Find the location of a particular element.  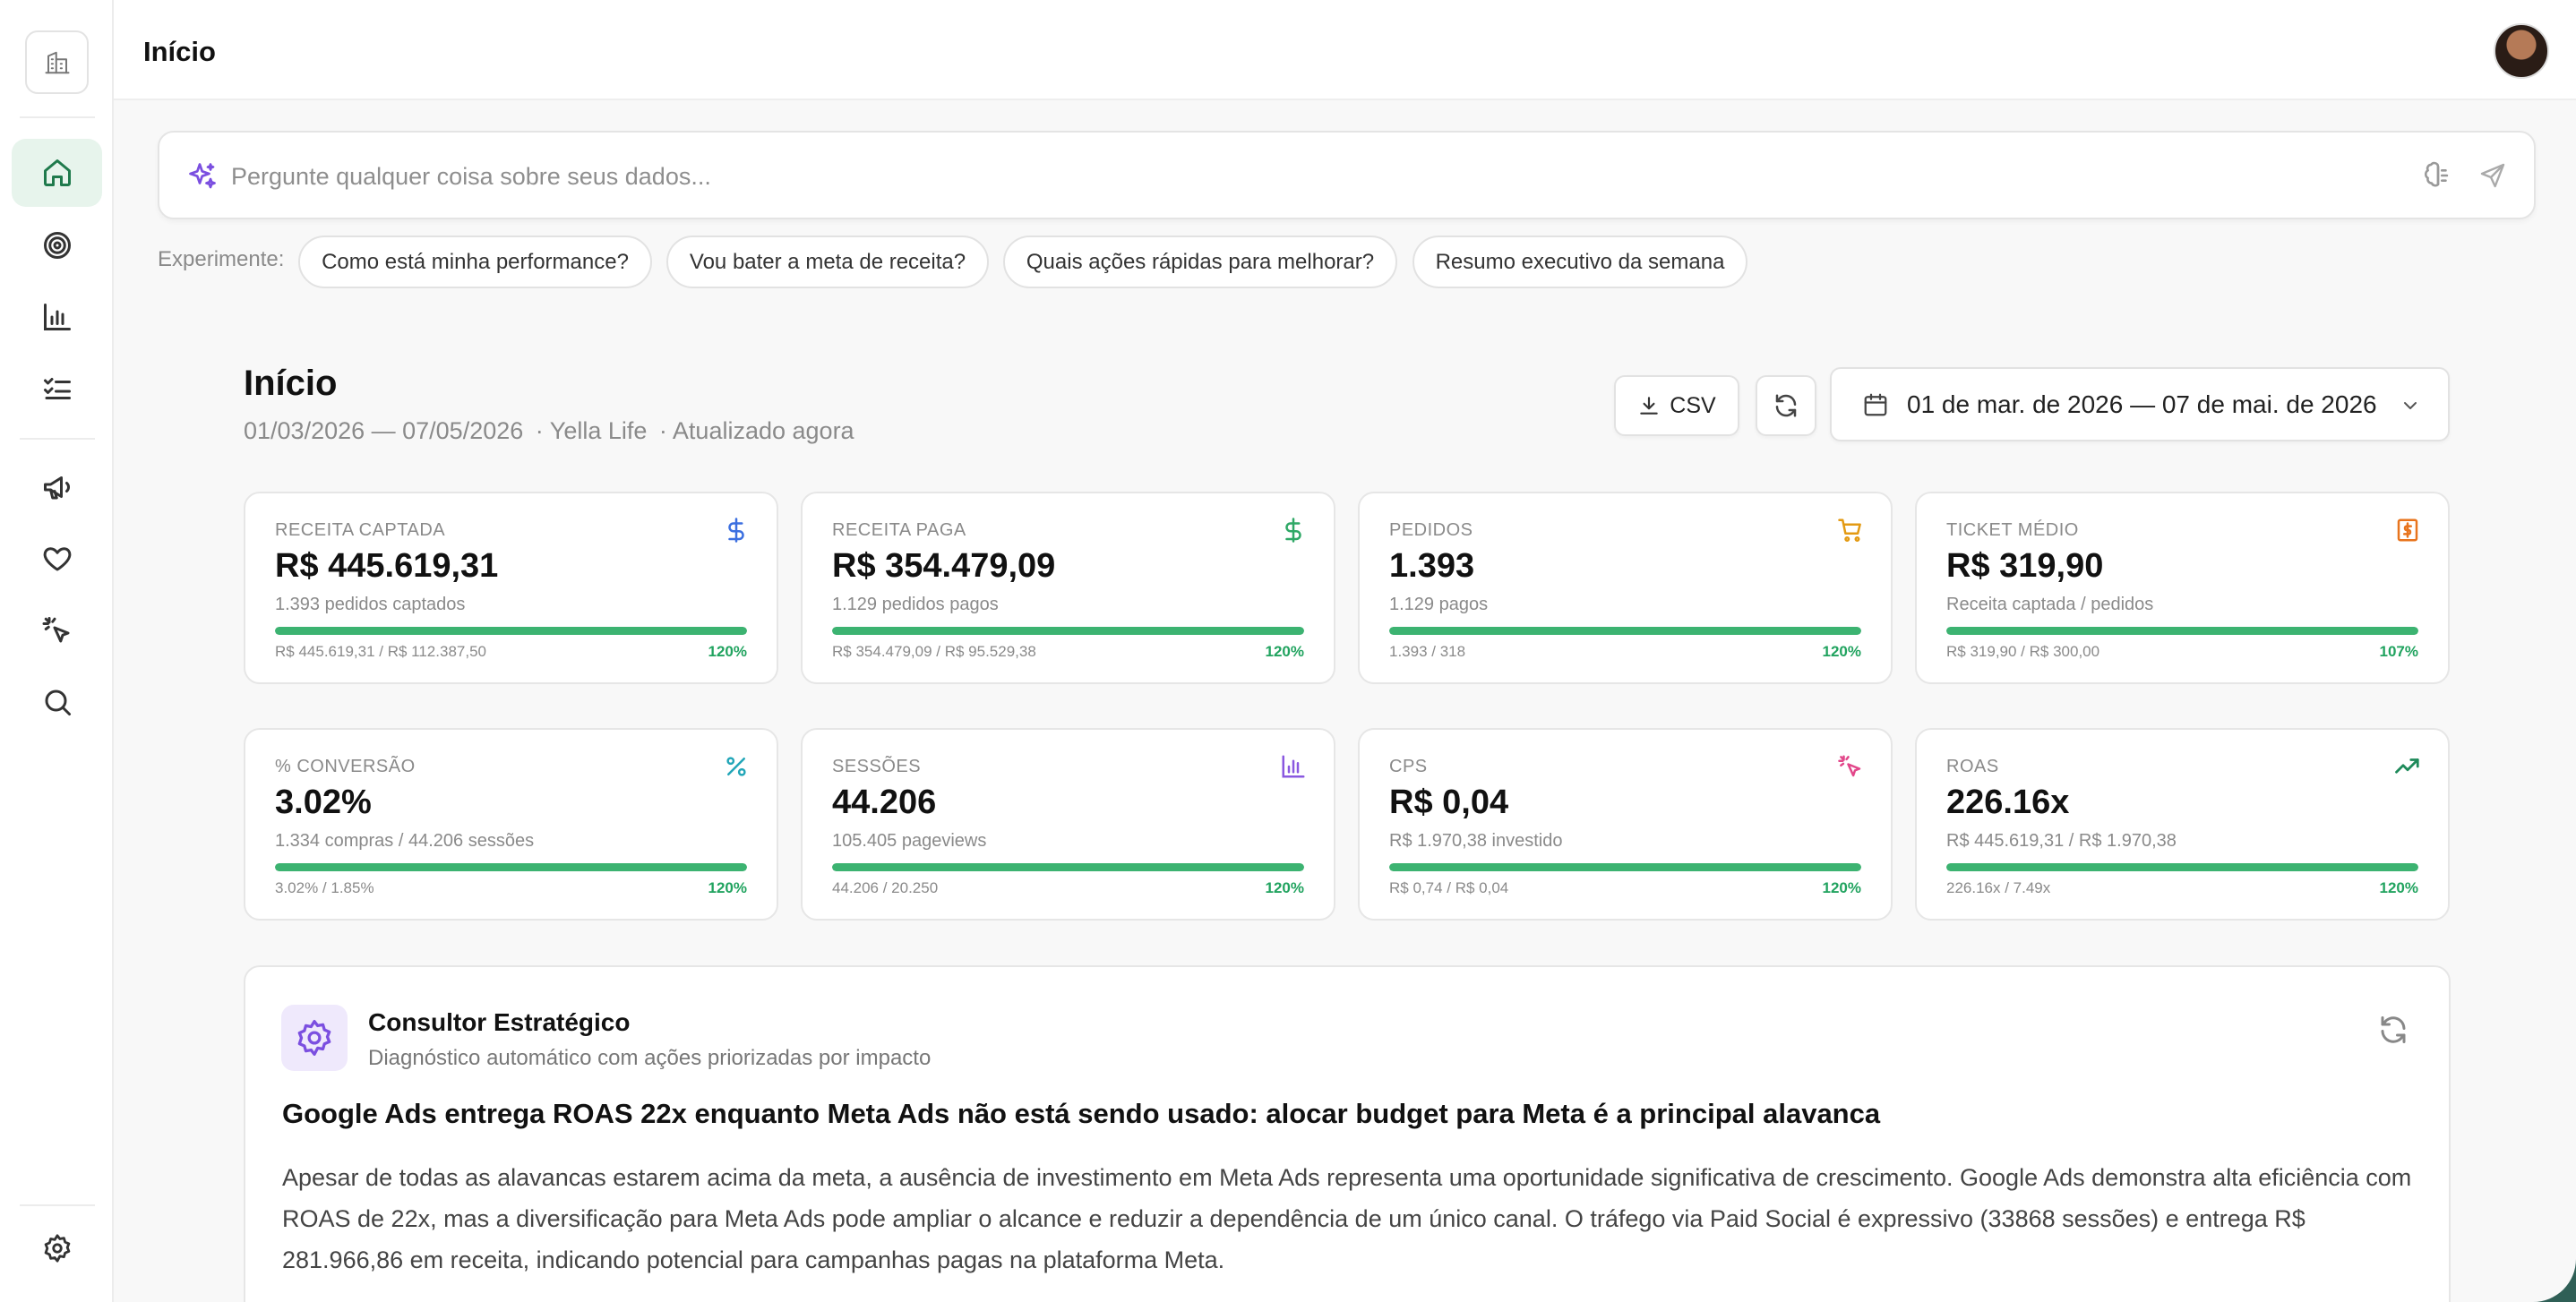

suggestion-chip: Quais ações rápidas para melhorar? is located at coordinates (1200, 262).